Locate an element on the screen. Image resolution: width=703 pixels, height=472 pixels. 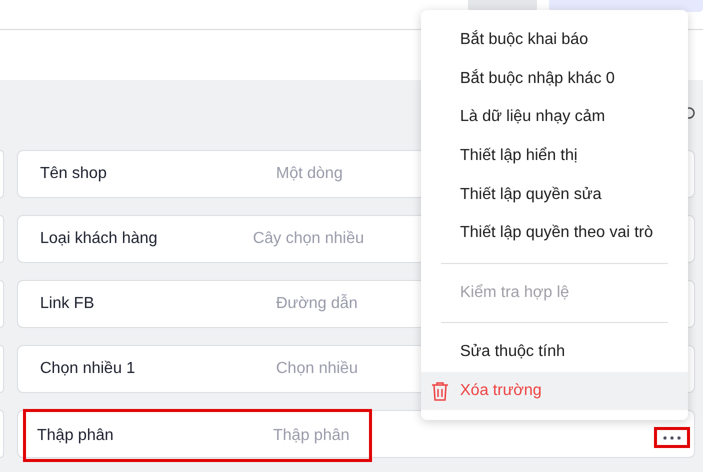
field-type: Thập phân is located at coordinates (311, 435).